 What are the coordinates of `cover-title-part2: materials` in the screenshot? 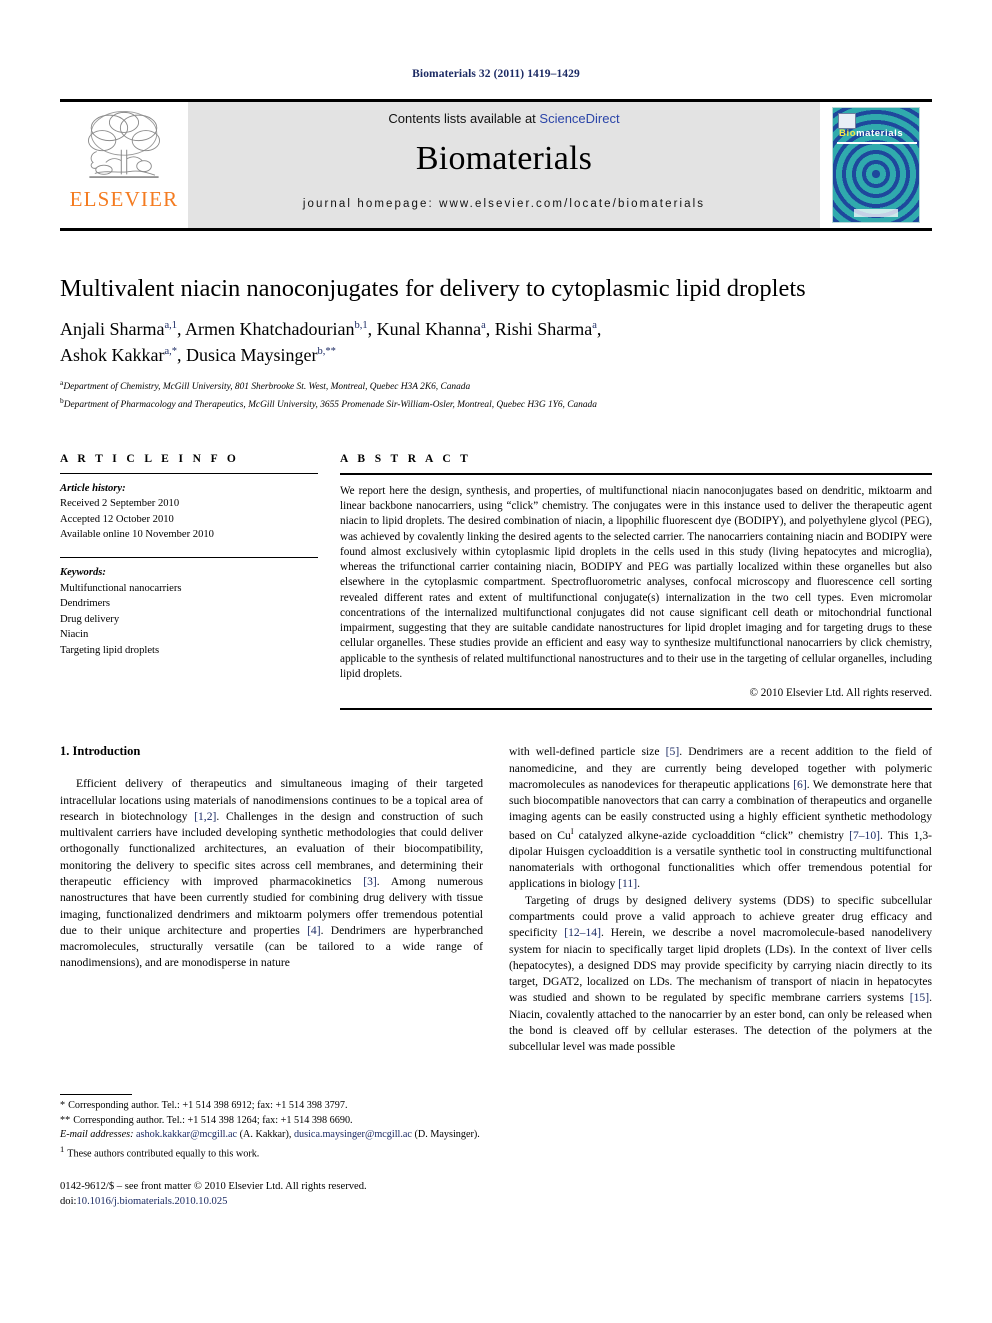 It's located at (880, 133).